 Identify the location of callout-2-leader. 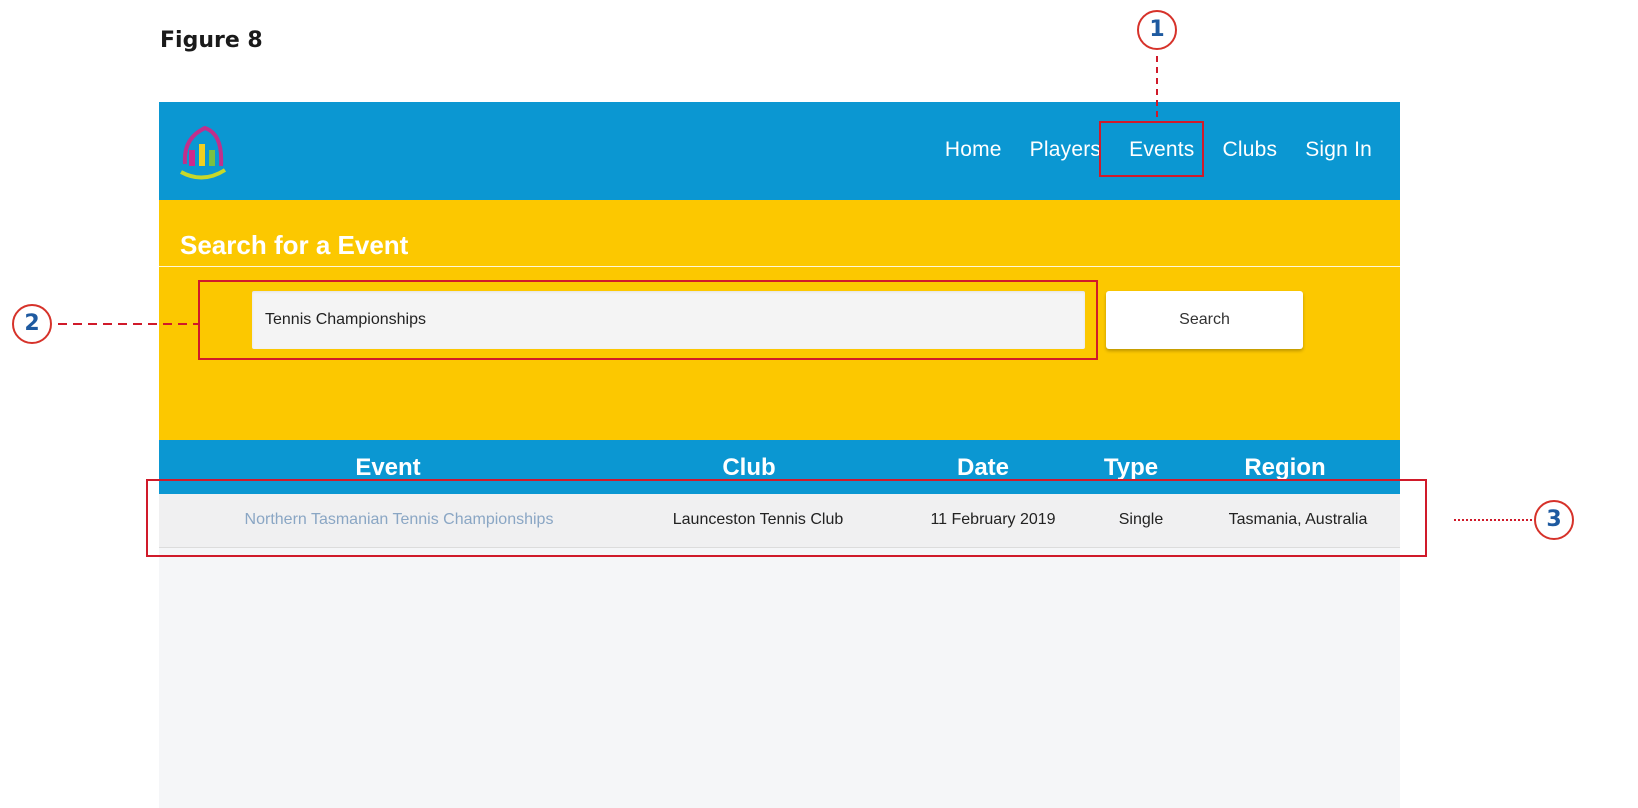
(128, 324).